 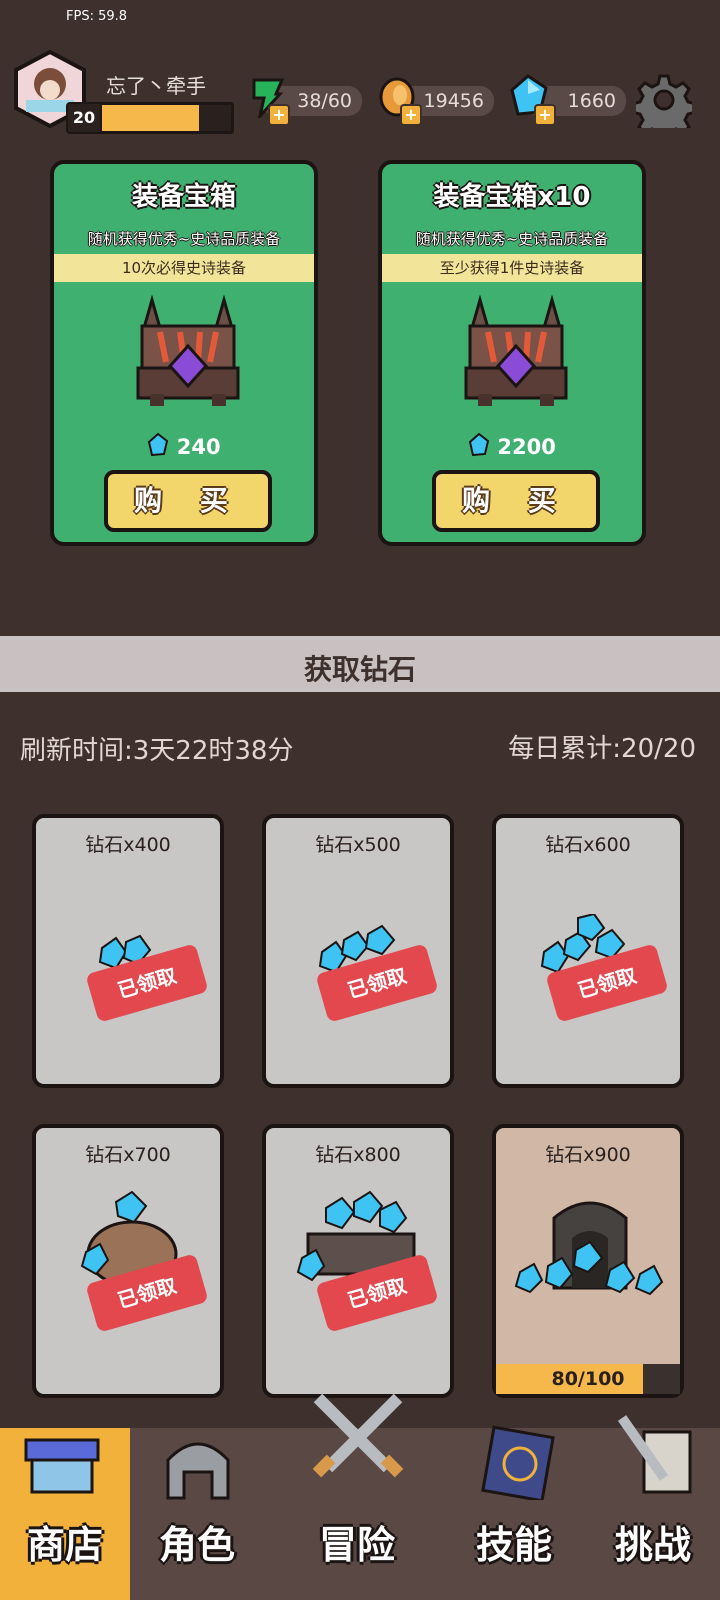 What do you see at coordinates (588, 1155) in the screenshot?
I see `gem-pack-label: 钻石x900` at bounding box center [588, 1155].